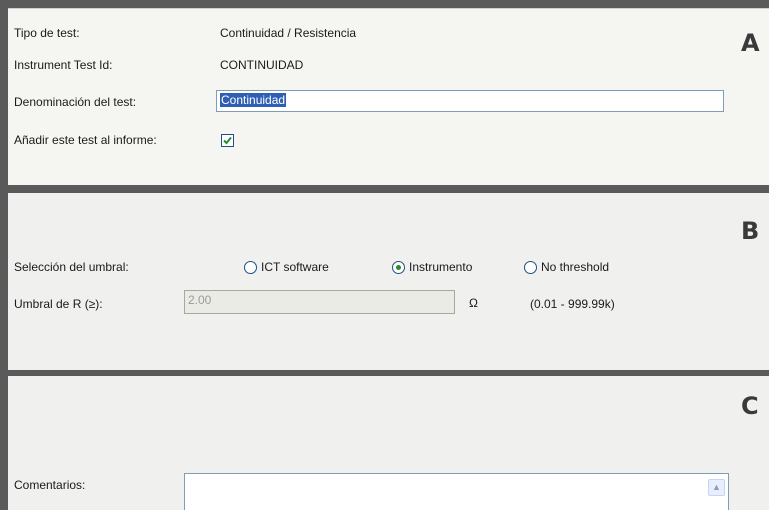 The height and width of the screenshot is (510, 769). Describe the element at coordinates (319, 302) in the screenshot. I see `umbral-r-input: 2.00` at that location.